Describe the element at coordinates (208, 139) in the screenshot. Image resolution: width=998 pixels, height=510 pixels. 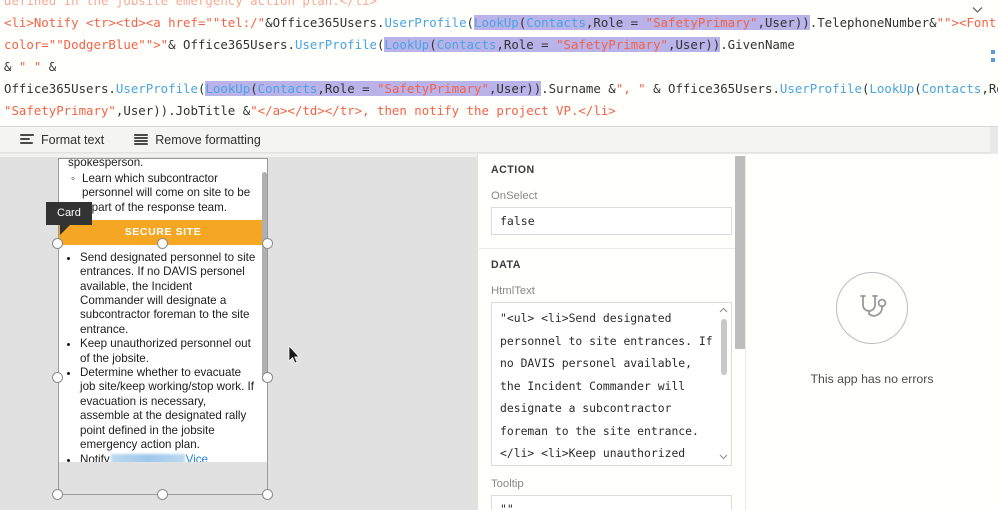
I see `remove-formatting-label: Remove formatting` at that location.